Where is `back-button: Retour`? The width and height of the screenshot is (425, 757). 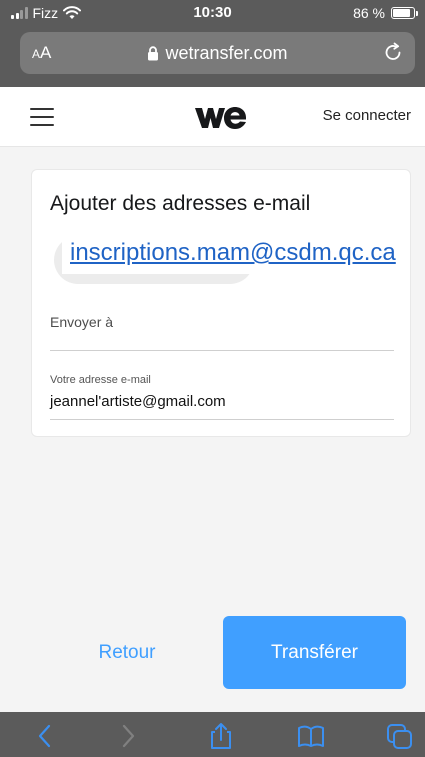 back-button: Retour is located at coordinates (127, 653).